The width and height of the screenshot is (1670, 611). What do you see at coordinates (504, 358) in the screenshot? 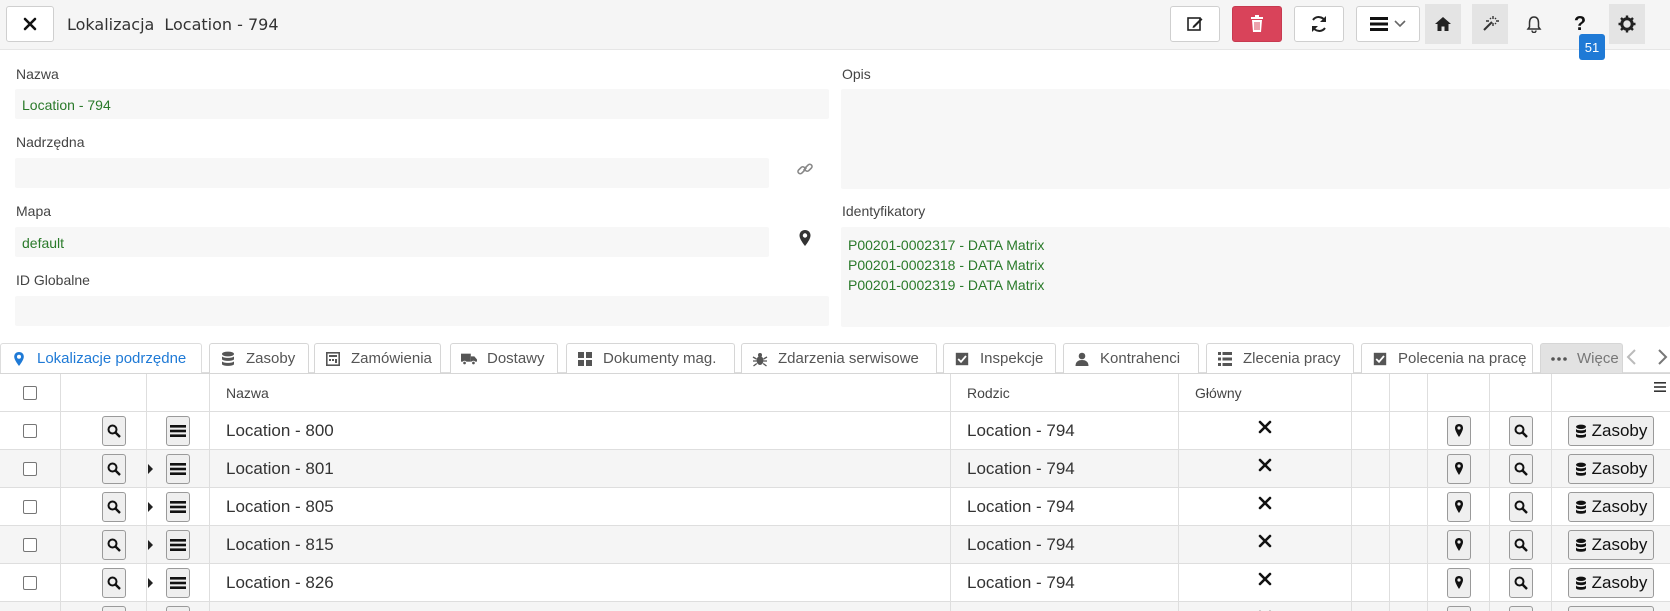
I see `tab-dostawy: Dostawy` at bounding box center [504, 358].